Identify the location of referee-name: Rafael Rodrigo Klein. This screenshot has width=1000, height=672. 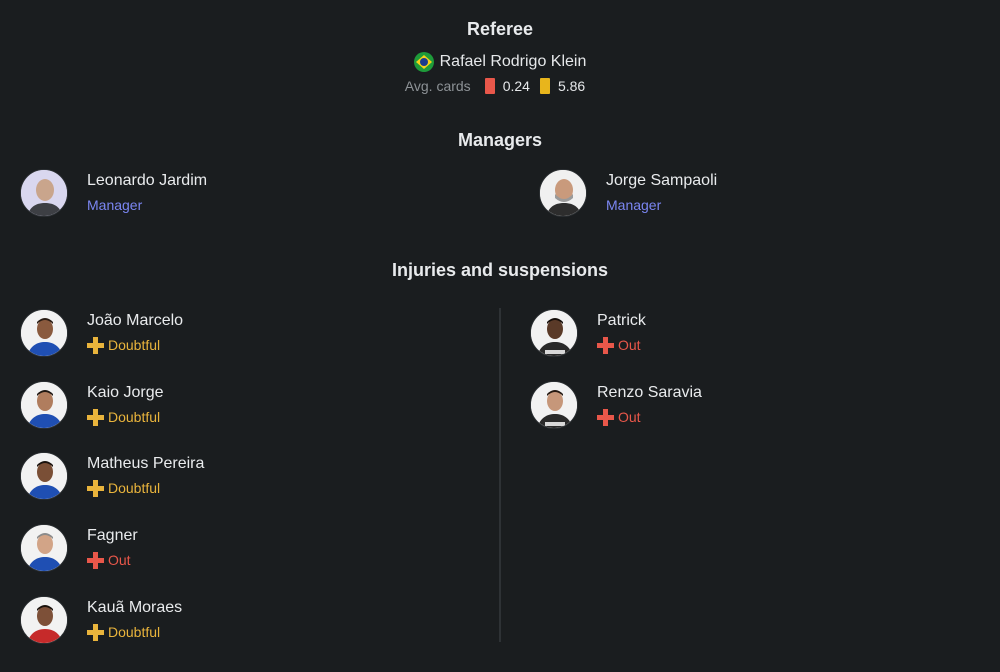
(513, 62).